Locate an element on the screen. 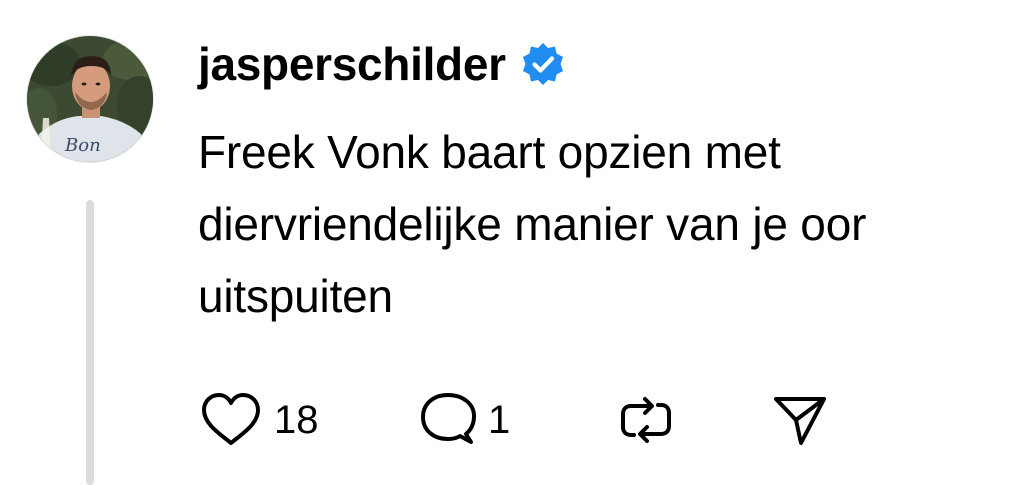  share-icon is located at coordinates (800, 421).